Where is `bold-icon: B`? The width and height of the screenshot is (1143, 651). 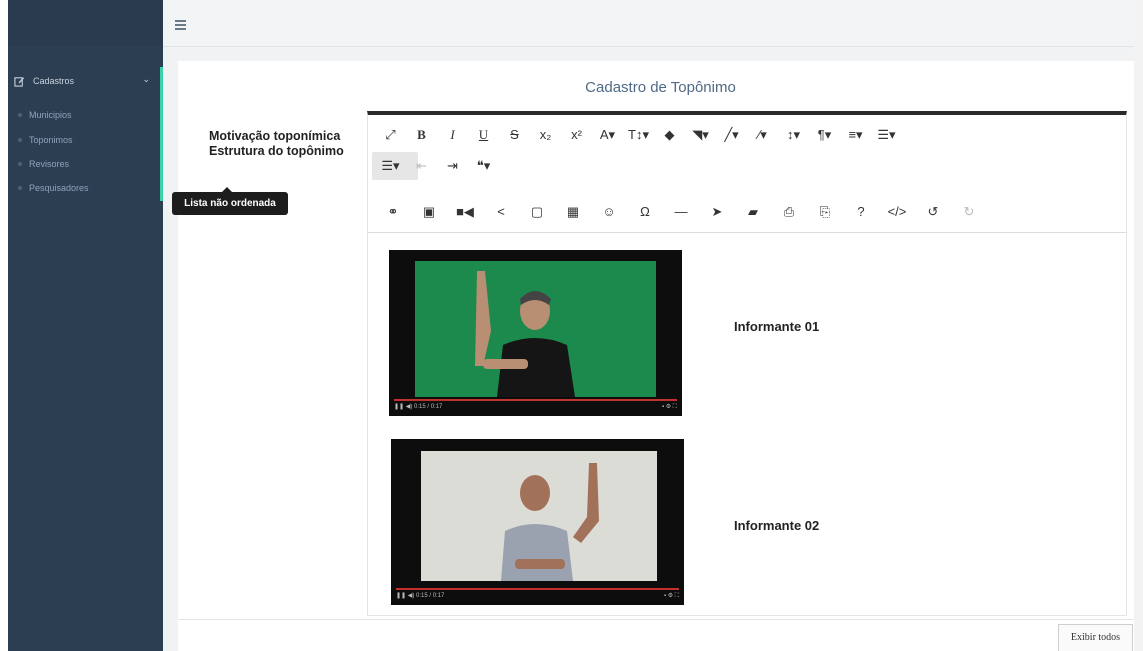 bold-icon: B is located at coordinates (421, 135).